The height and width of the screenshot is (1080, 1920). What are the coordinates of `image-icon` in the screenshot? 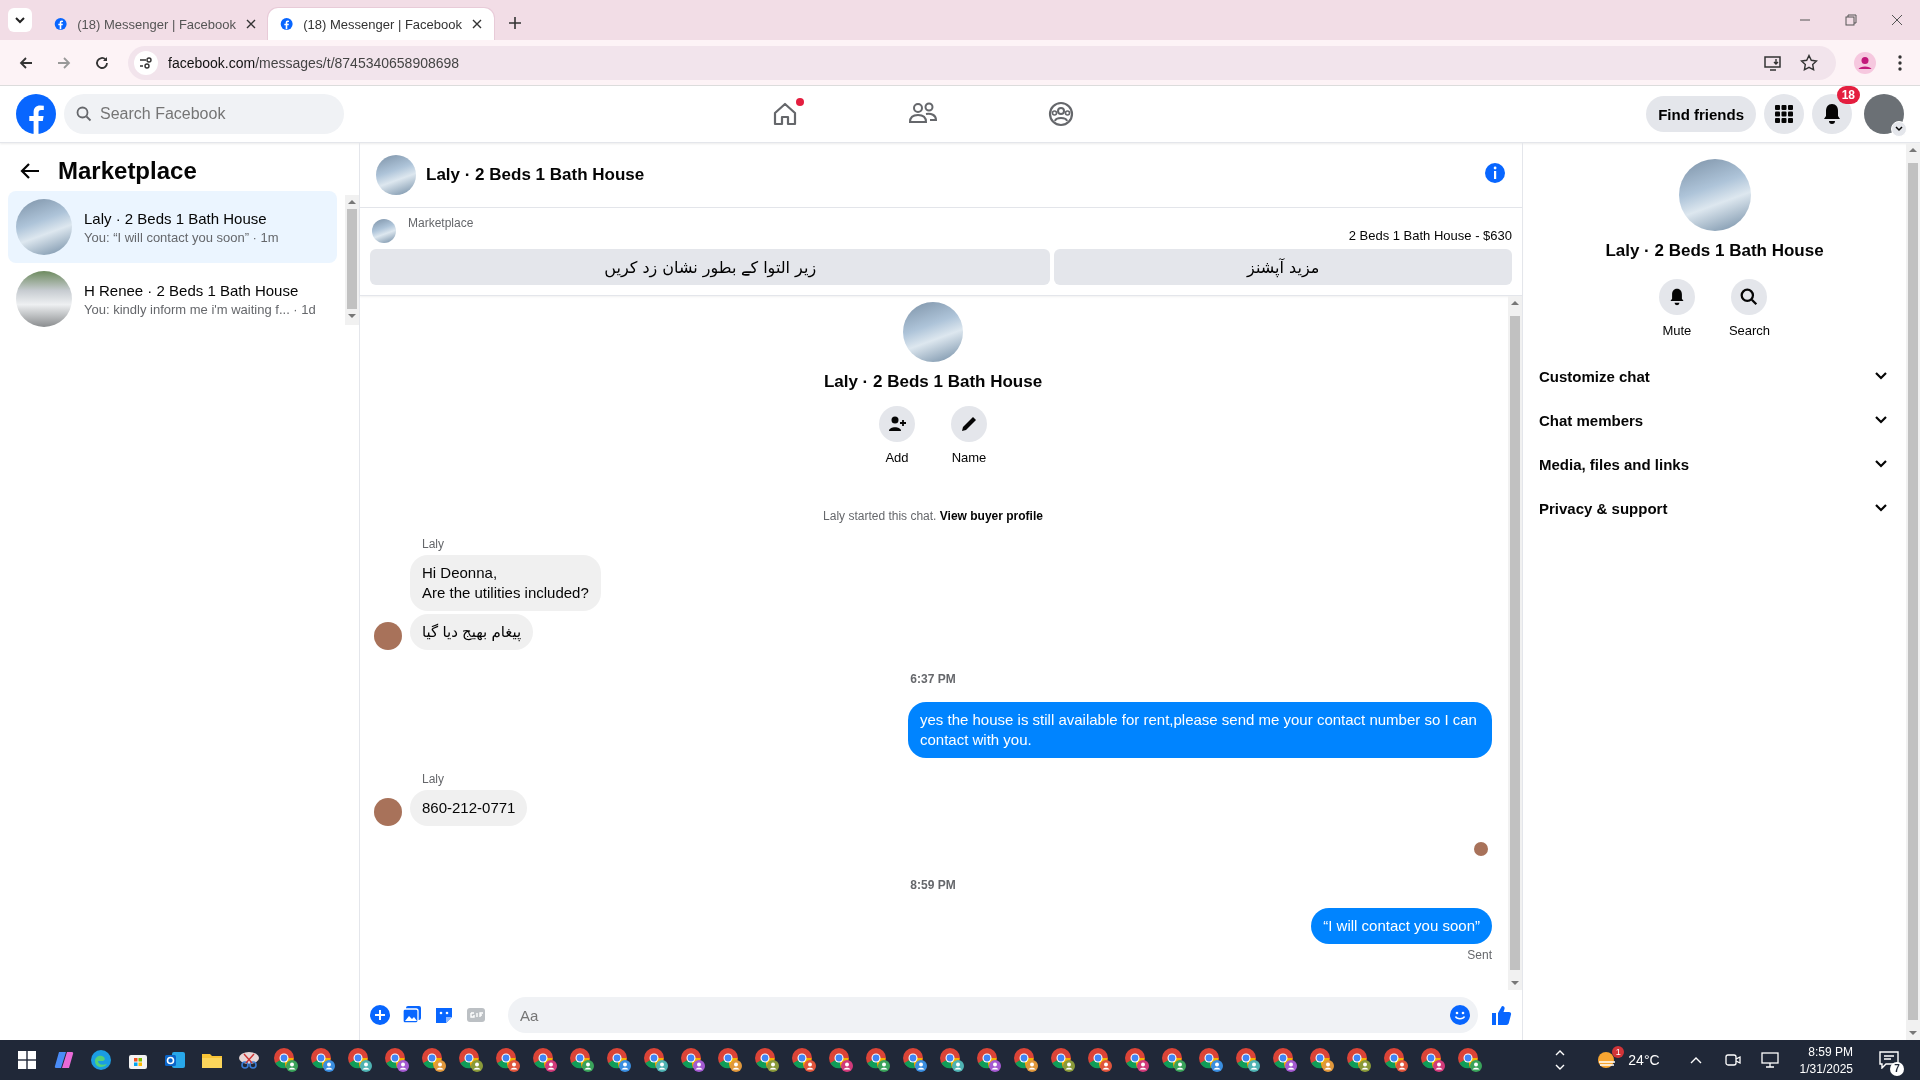 It's located at (412, 1015).